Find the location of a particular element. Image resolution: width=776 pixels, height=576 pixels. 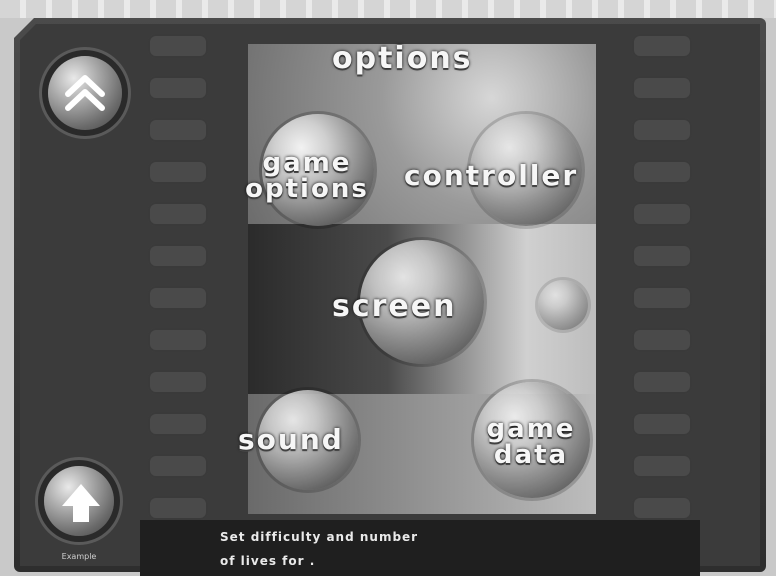

menu-item-game-data: game data is located at coordinates (531, 442).